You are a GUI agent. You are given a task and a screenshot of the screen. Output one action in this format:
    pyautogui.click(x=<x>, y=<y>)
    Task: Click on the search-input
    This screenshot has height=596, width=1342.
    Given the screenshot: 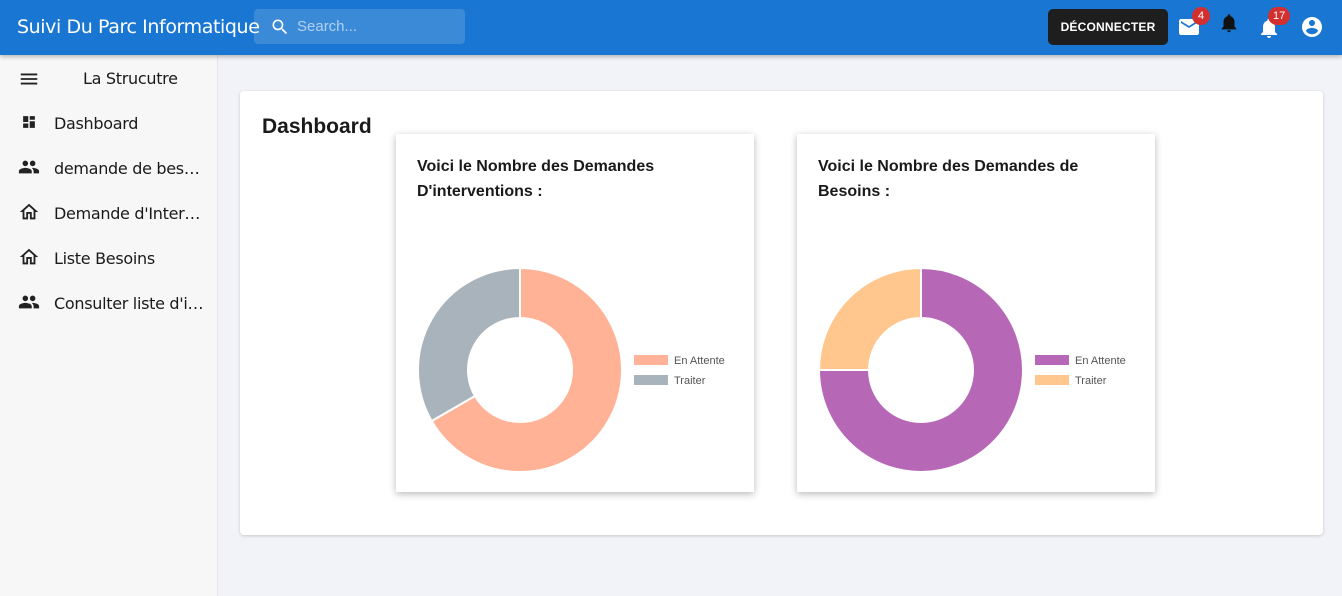 What is the action you would take?
    pyautogui.click(x=377, y=26)
    